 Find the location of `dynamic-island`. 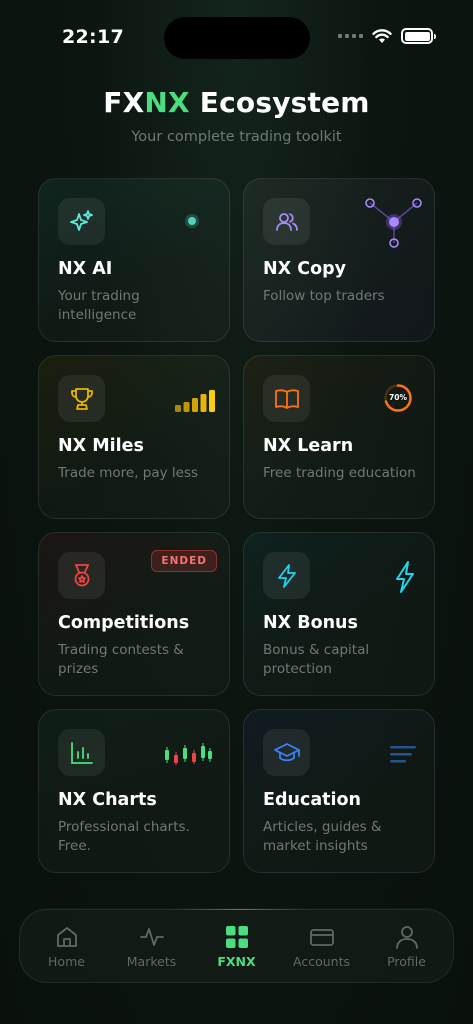

dynamic-island is located at coordinates (237, 38).